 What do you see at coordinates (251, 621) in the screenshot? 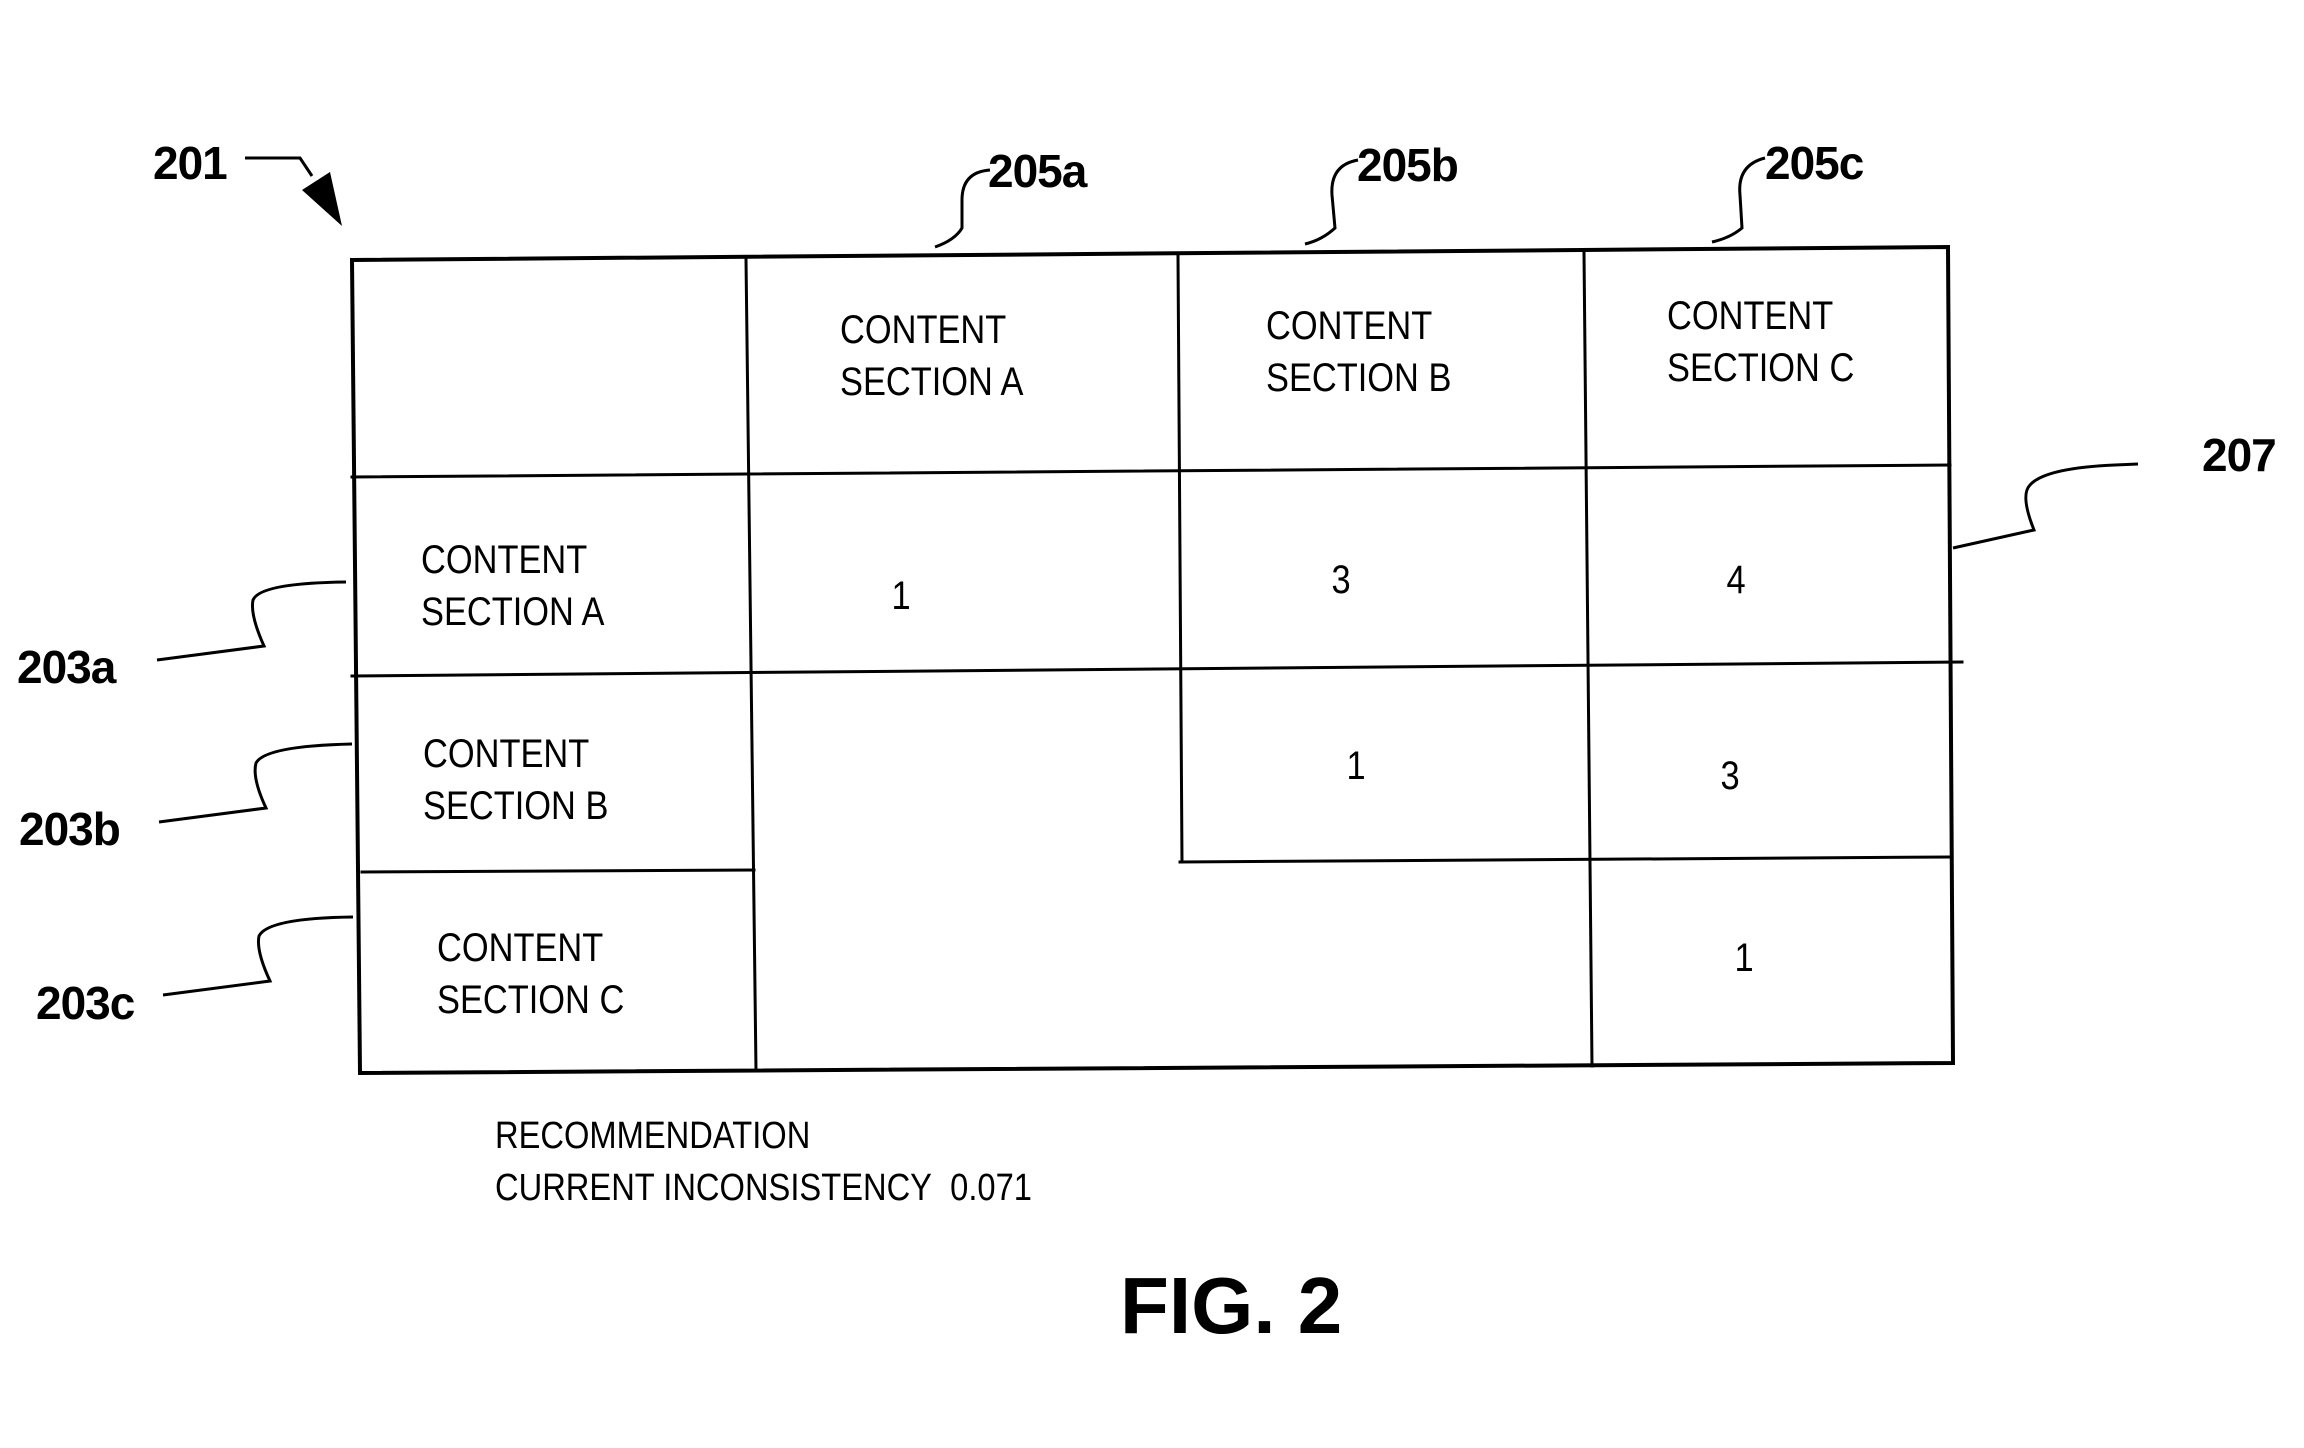
I see `leader-203a` at bounding box center [251, 621].